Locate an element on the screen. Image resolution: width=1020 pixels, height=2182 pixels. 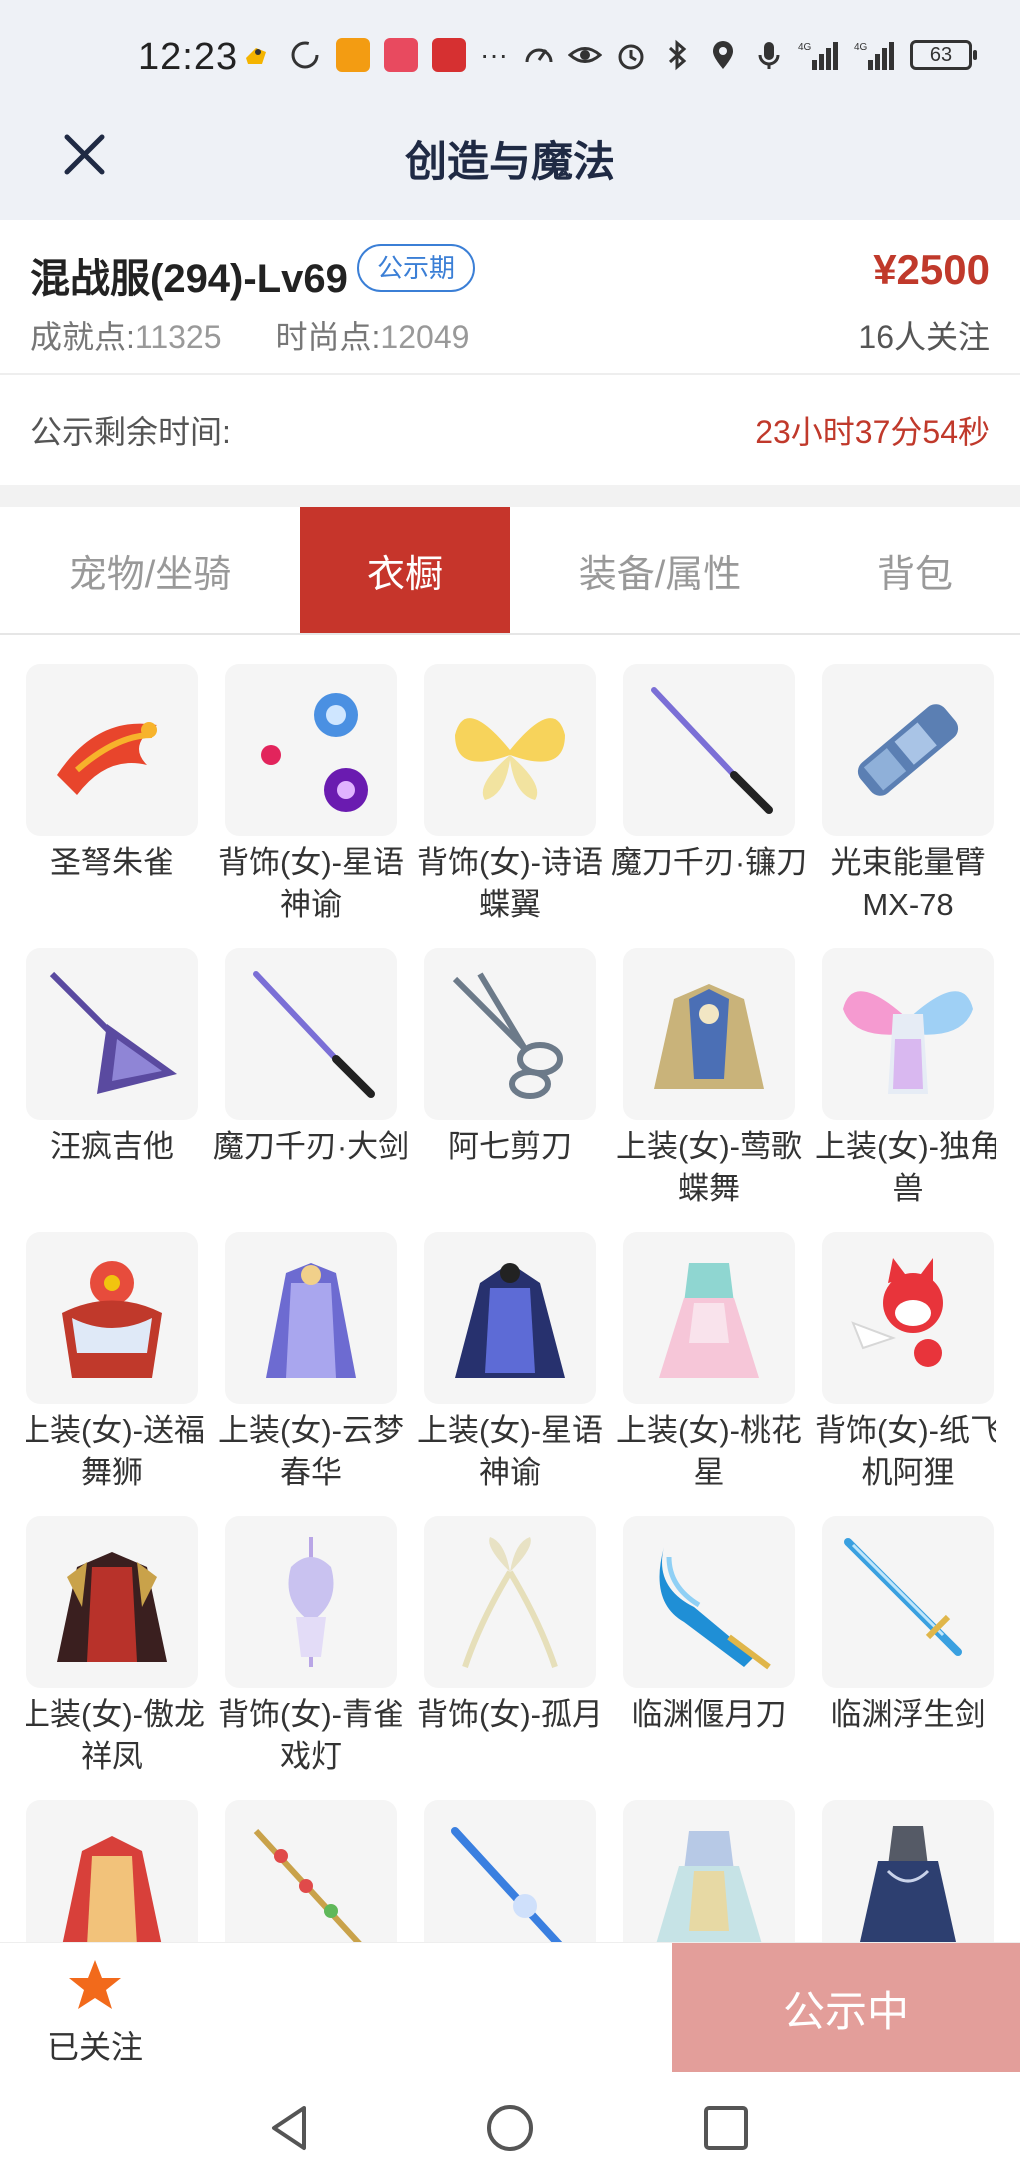
wardrobe-item: 上装(女)-送福舞狮 is located at coordinates (115, 1363).